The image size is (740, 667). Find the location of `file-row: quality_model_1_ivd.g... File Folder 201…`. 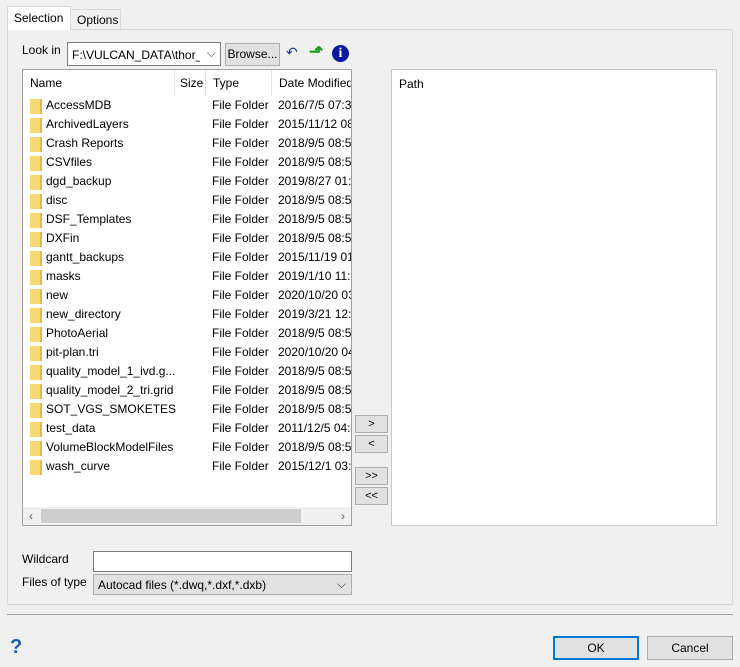

file-row: quality_model_1_ivd.g... File Folder 201… is located at coordinates (187, 371).